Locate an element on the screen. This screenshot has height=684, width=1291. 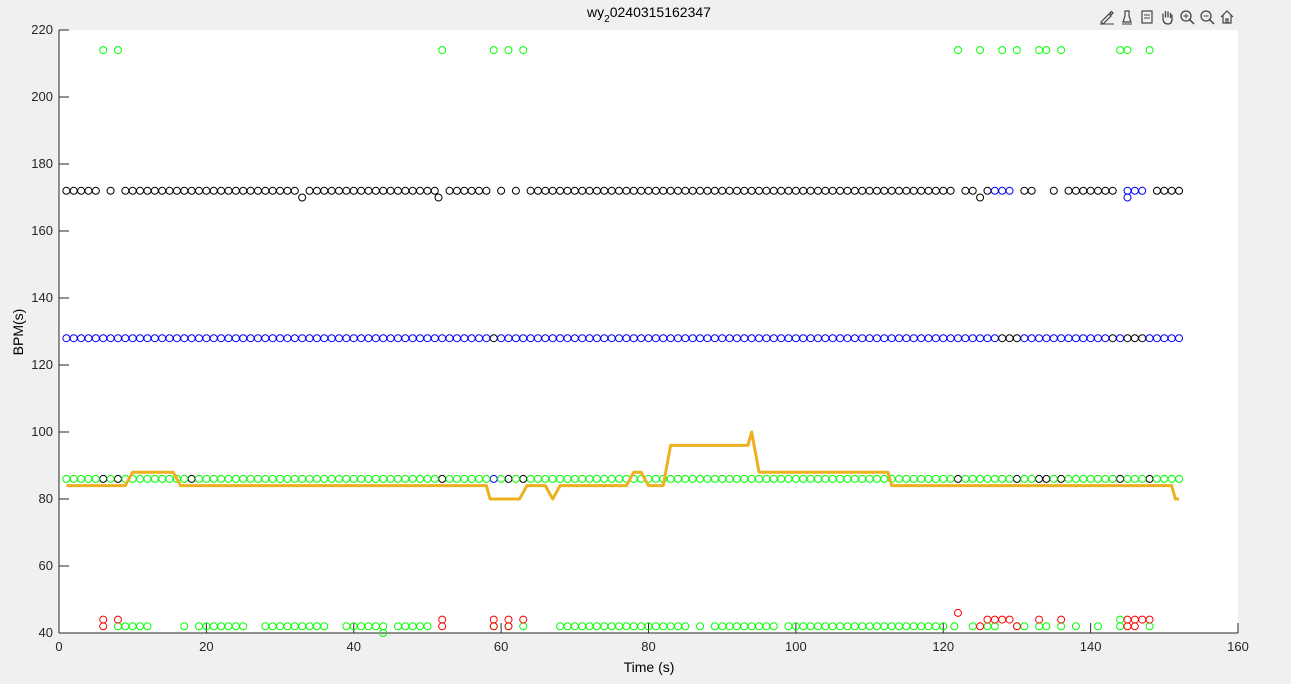
y-tick-label: 140 is located at coordinates (42, 297).